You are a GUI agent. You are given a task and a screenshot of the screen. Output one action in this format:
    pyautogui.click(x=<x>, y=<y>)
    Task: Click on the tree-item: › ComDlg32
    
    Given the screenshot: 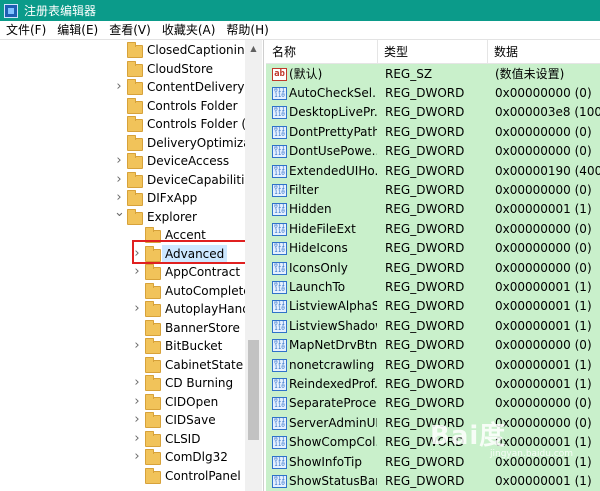 What is the action you would take?
    pyautogui.click(x=122, y=457)
    